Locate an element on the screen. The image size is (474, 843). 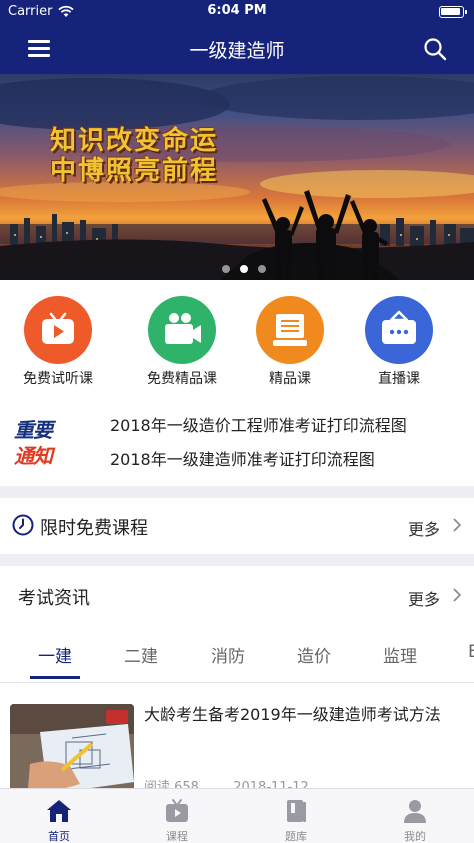
notice-logo-line1: 重要 is located at coordinates (33, 430).